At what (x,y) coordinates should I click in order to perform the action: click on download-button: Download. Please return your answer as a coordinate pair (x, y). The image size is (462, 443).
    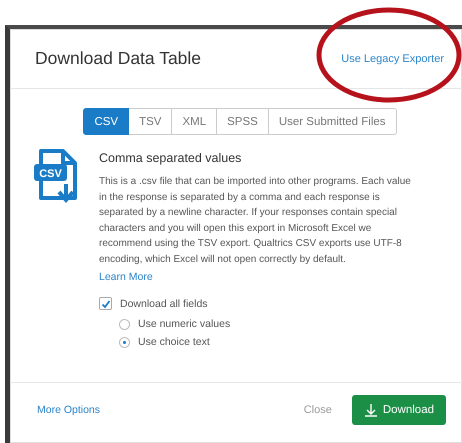
    Looking at the image, I should click on (399, 410).